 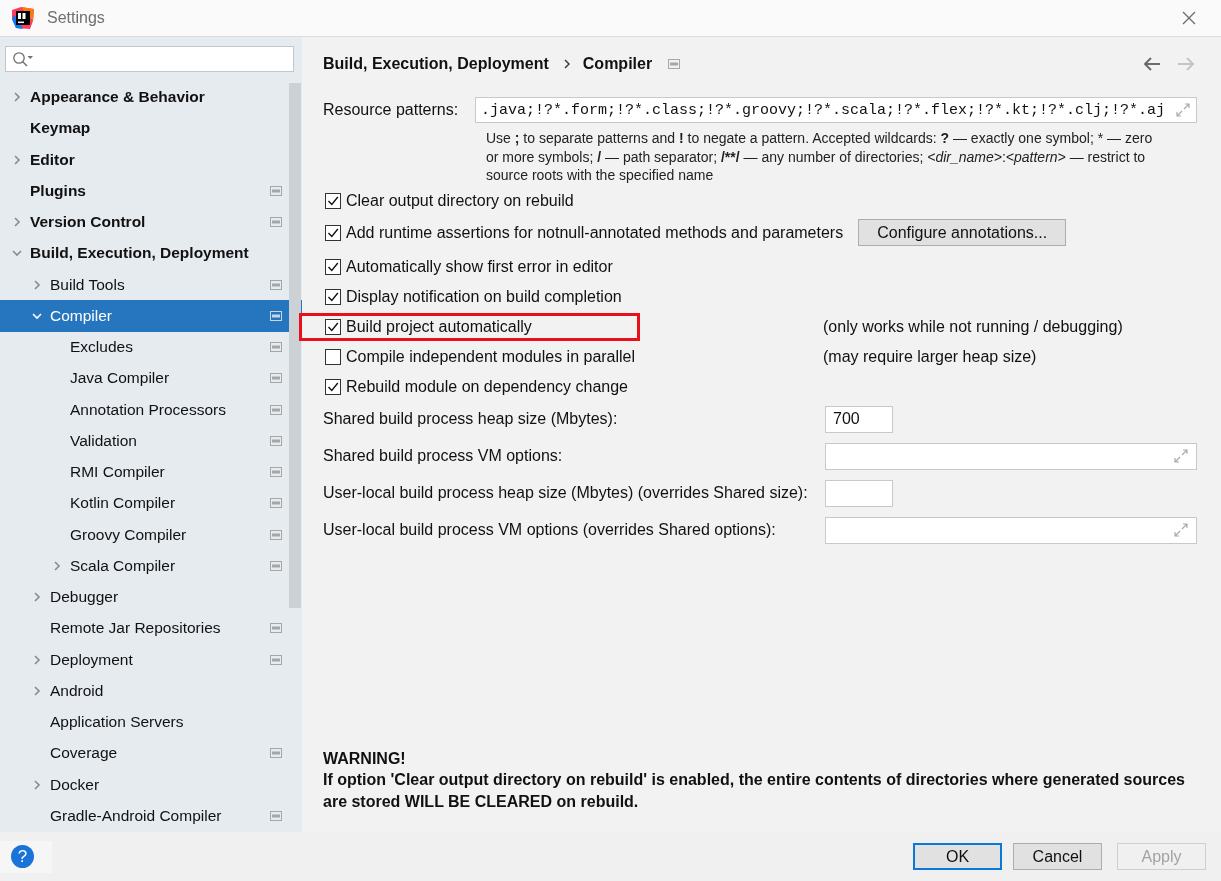 What do you see at coordinates (151, 378) in the screenshot?
I see `tree-item: Java Compiler` at bounding box center [151, 378].